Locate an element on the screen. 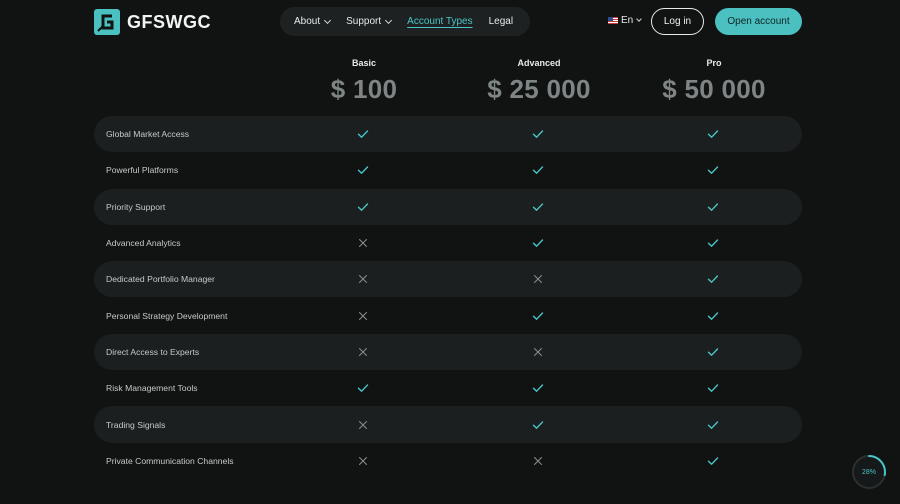  scroll-progress-button: 28% is located at coordinates (869, 472).